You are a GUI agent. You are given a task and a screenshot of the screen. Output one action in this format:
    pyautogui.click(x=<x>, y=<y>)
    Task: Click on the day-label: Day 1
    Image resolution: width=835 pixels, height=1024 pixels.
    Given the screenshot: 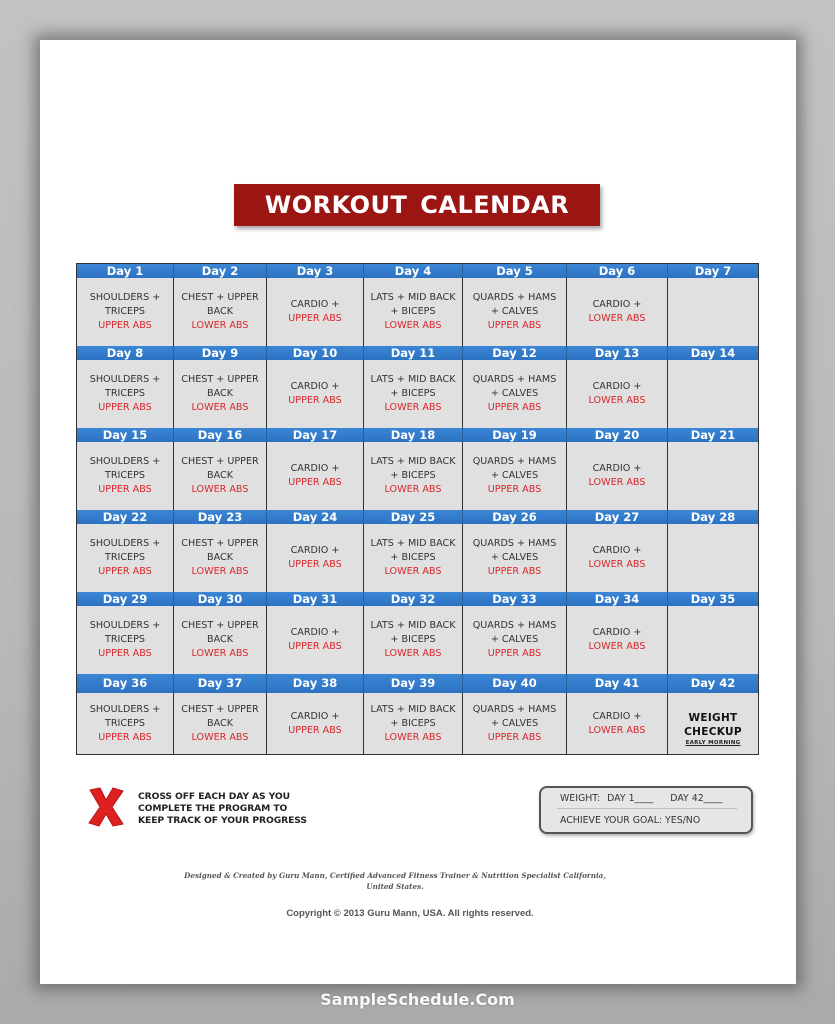 What is the action you would take?
    pyautogui.click(x=125, y=271)
    